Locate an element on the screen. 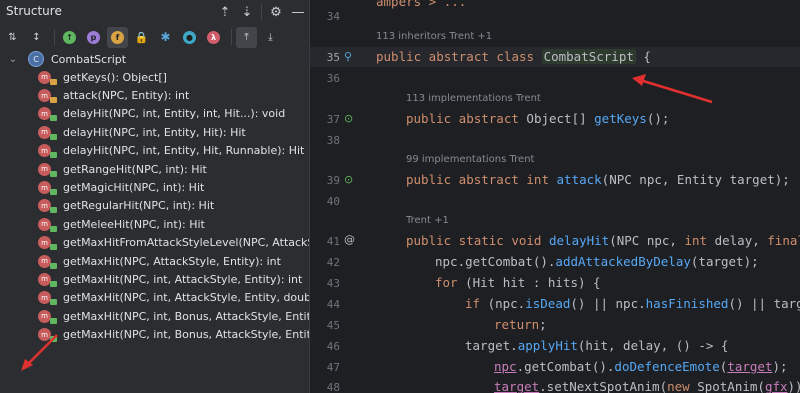 This screenshot has height=393, width=800. implemented-by-icon: ⚲ is located at coordinates (348, 56).